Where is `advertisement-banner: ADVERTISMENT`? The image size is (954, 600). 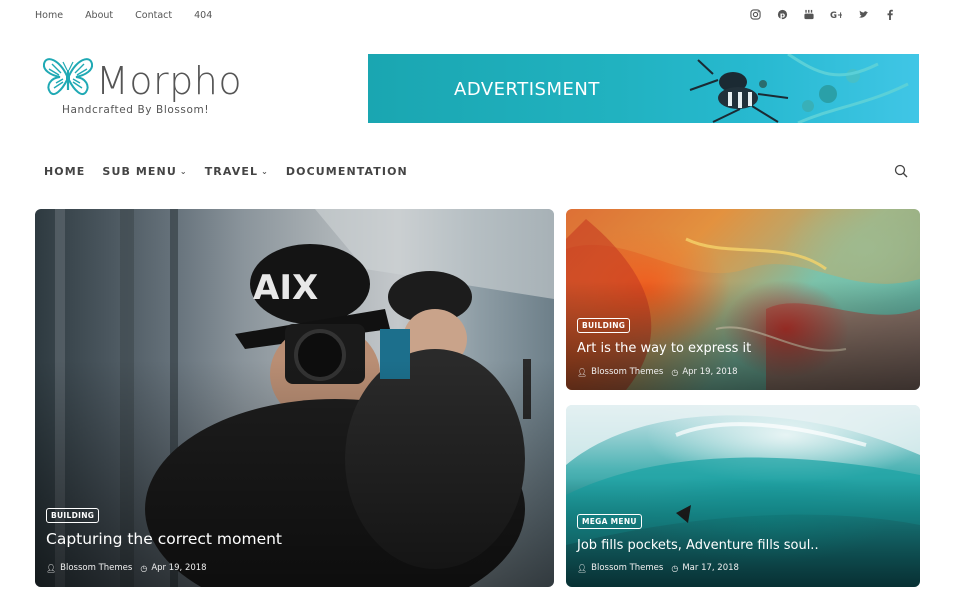
advertisement-banner: ADVERTISMENT is located at coordinates (643, 88).